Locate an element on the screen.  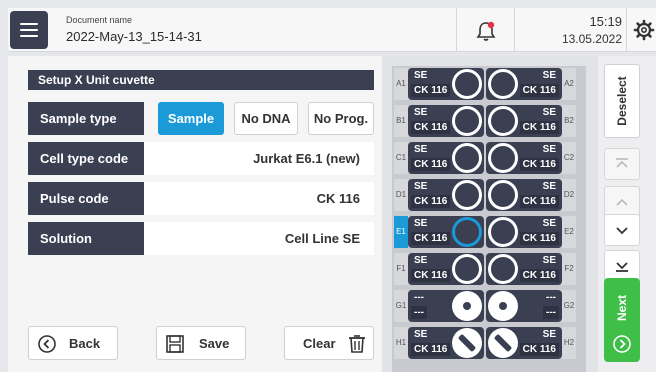
sample-option-button: Sample is located at coordinates (191, 118).